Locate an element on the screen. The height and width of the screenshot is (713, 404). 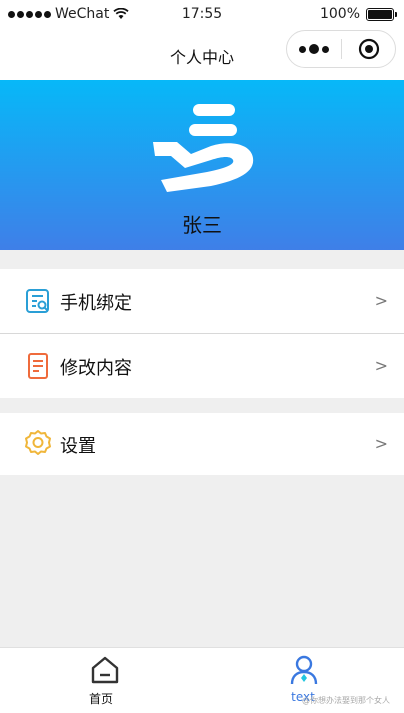
battery-icon is located at coordinates (381, 14).